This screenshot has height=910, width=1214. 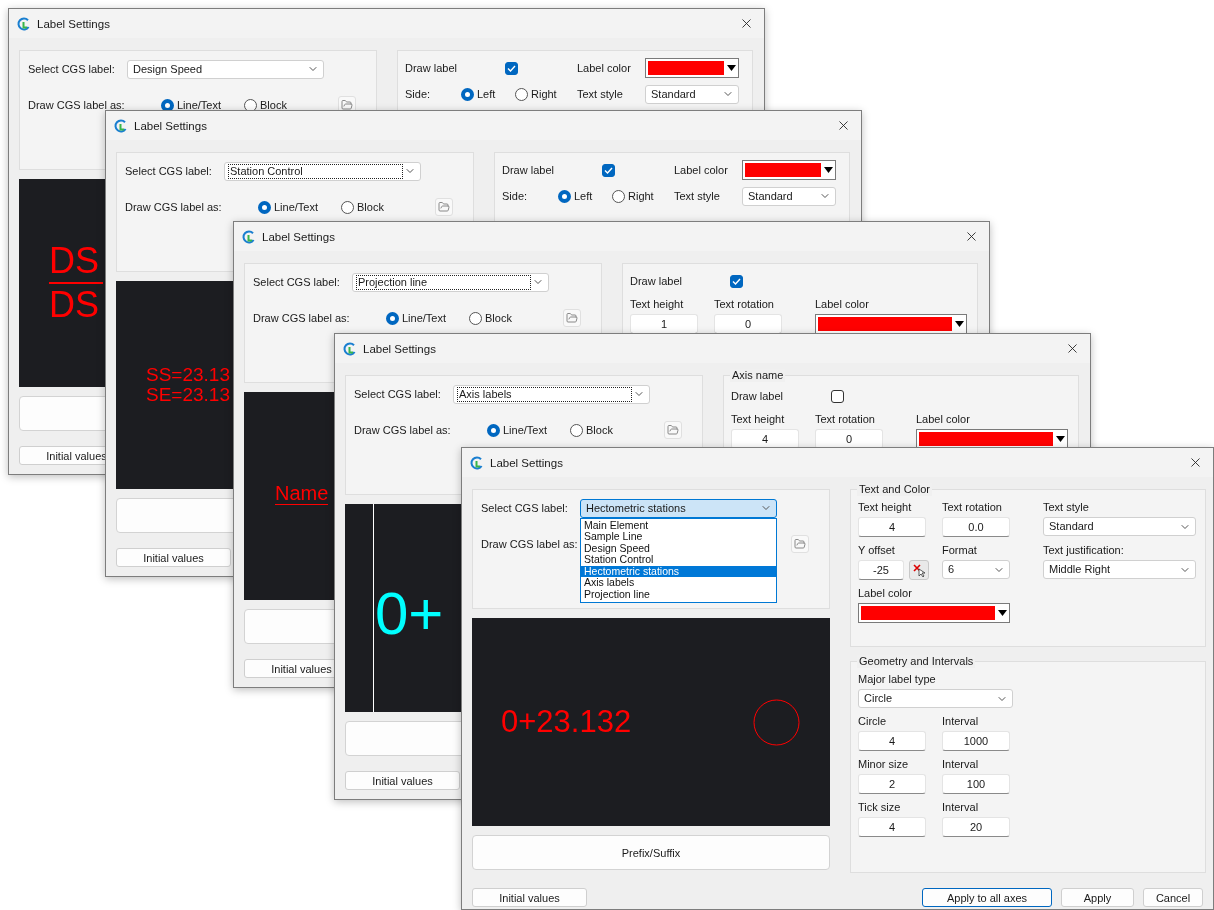 I want to click on field-label: Draw label, so click(x=757, y=396).